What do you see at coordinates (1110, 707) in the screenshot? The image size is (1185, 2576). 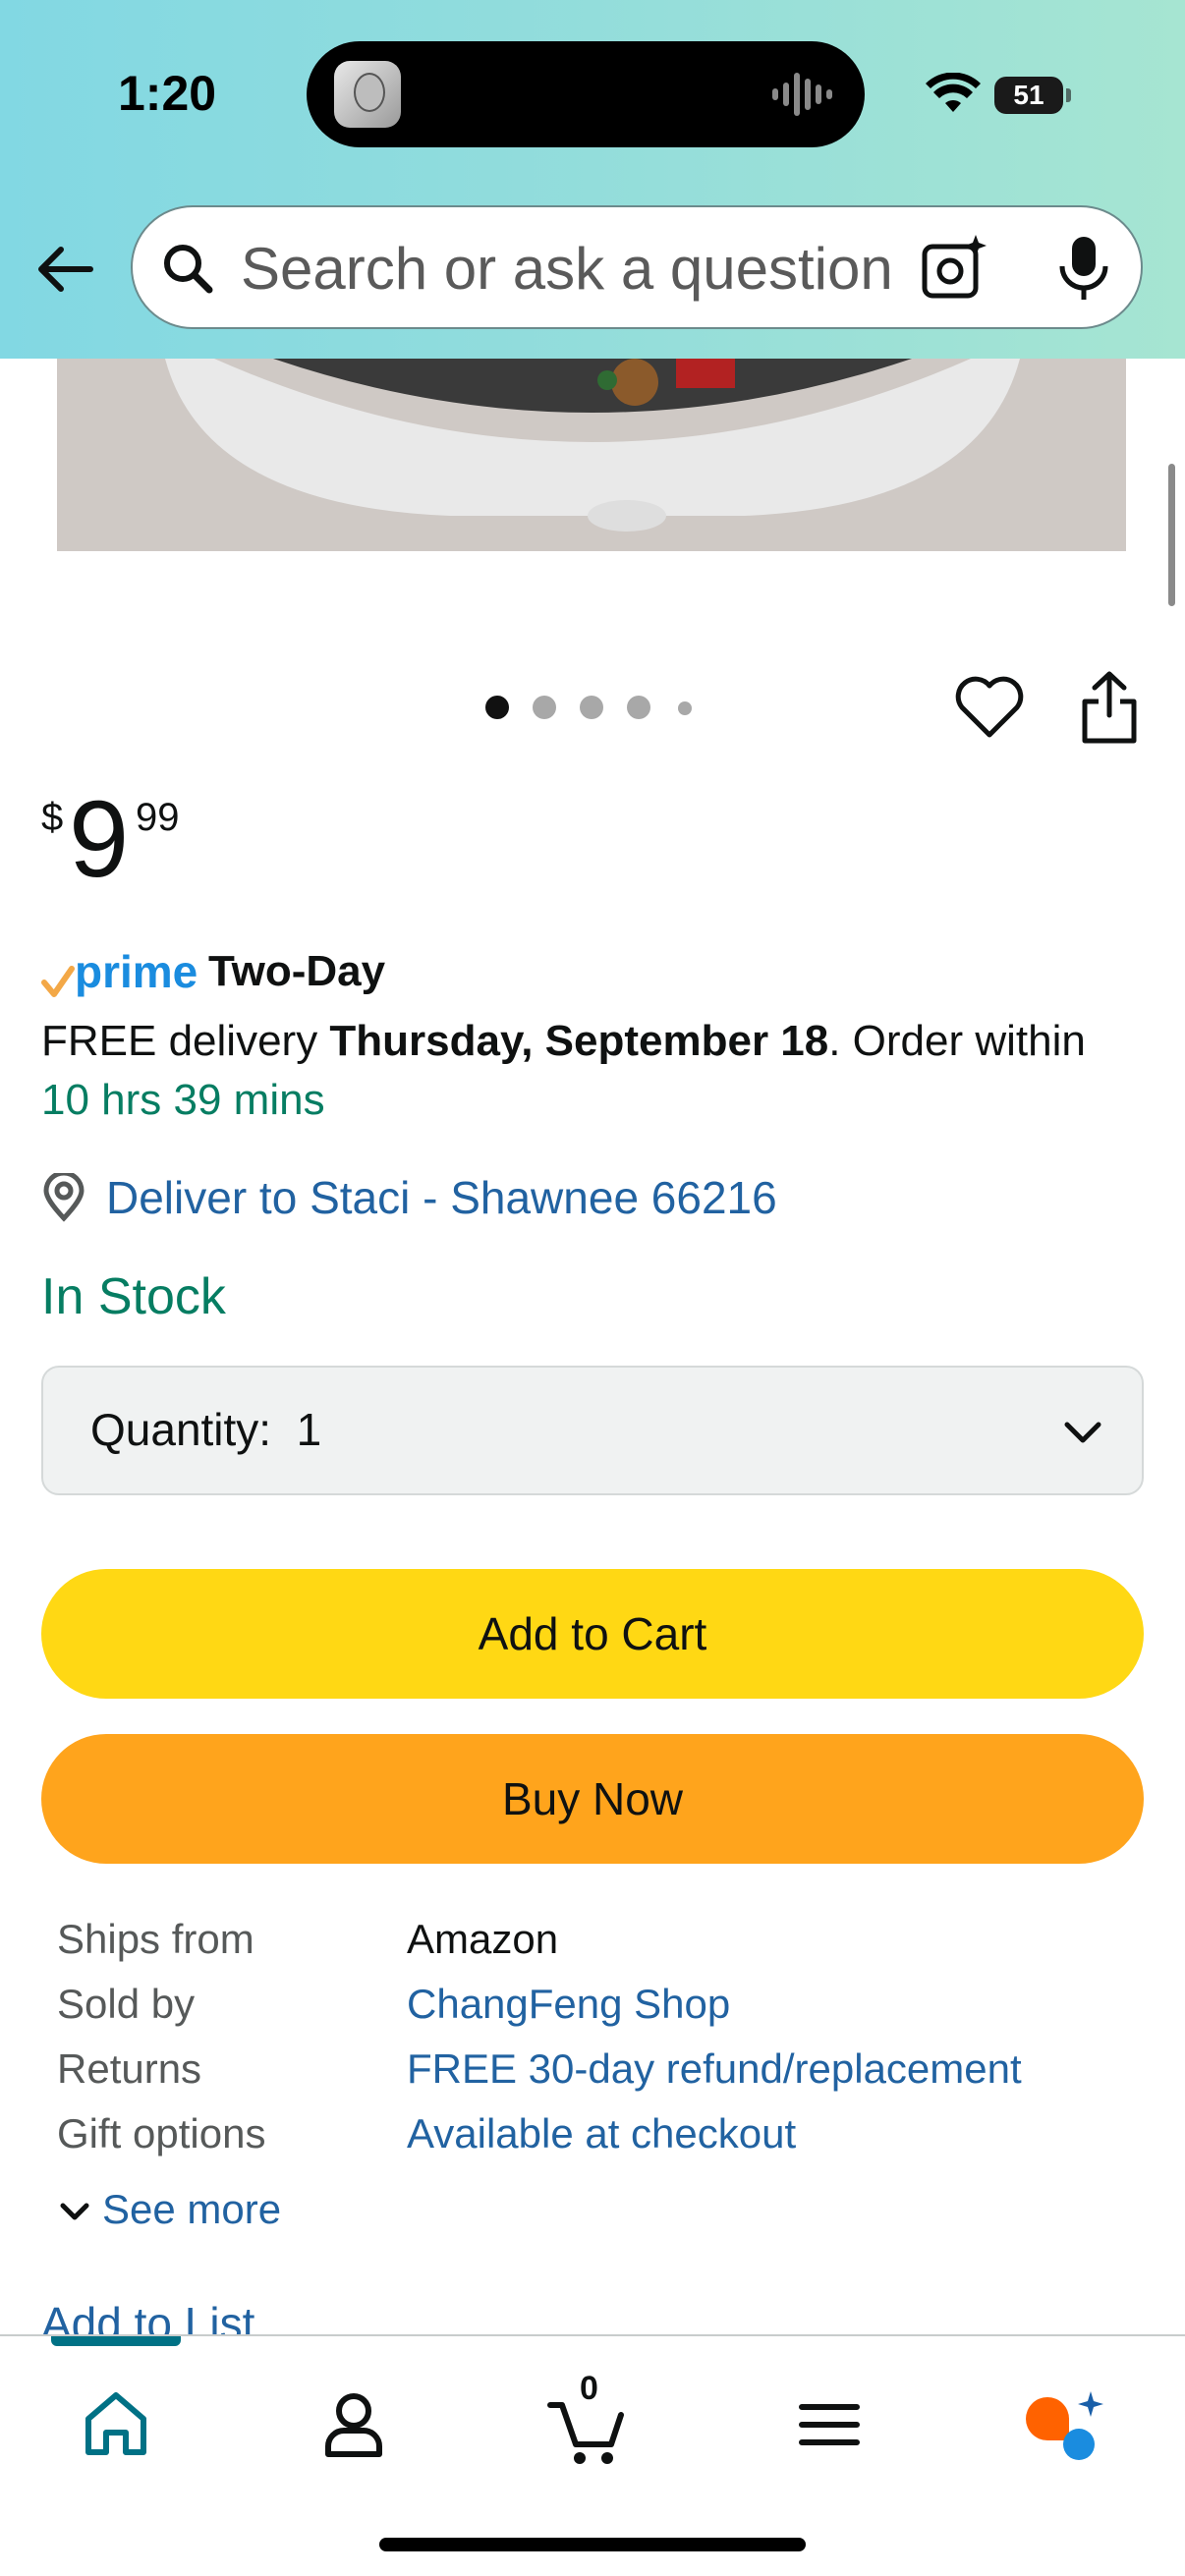 I see `share-icon` at bounding box center [1110, 707].